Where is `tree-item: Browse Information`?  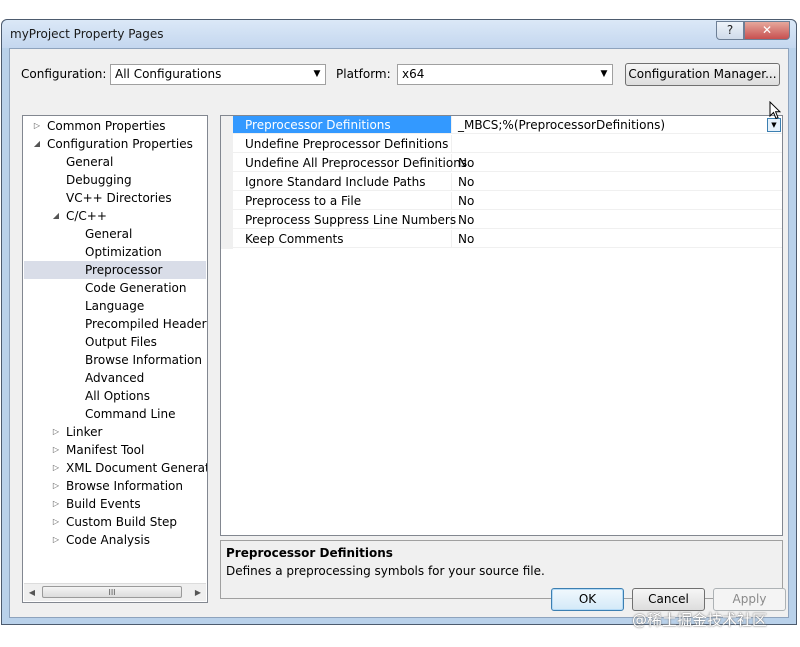 tree-item: Browse Information is located at coordinates (115, 360).